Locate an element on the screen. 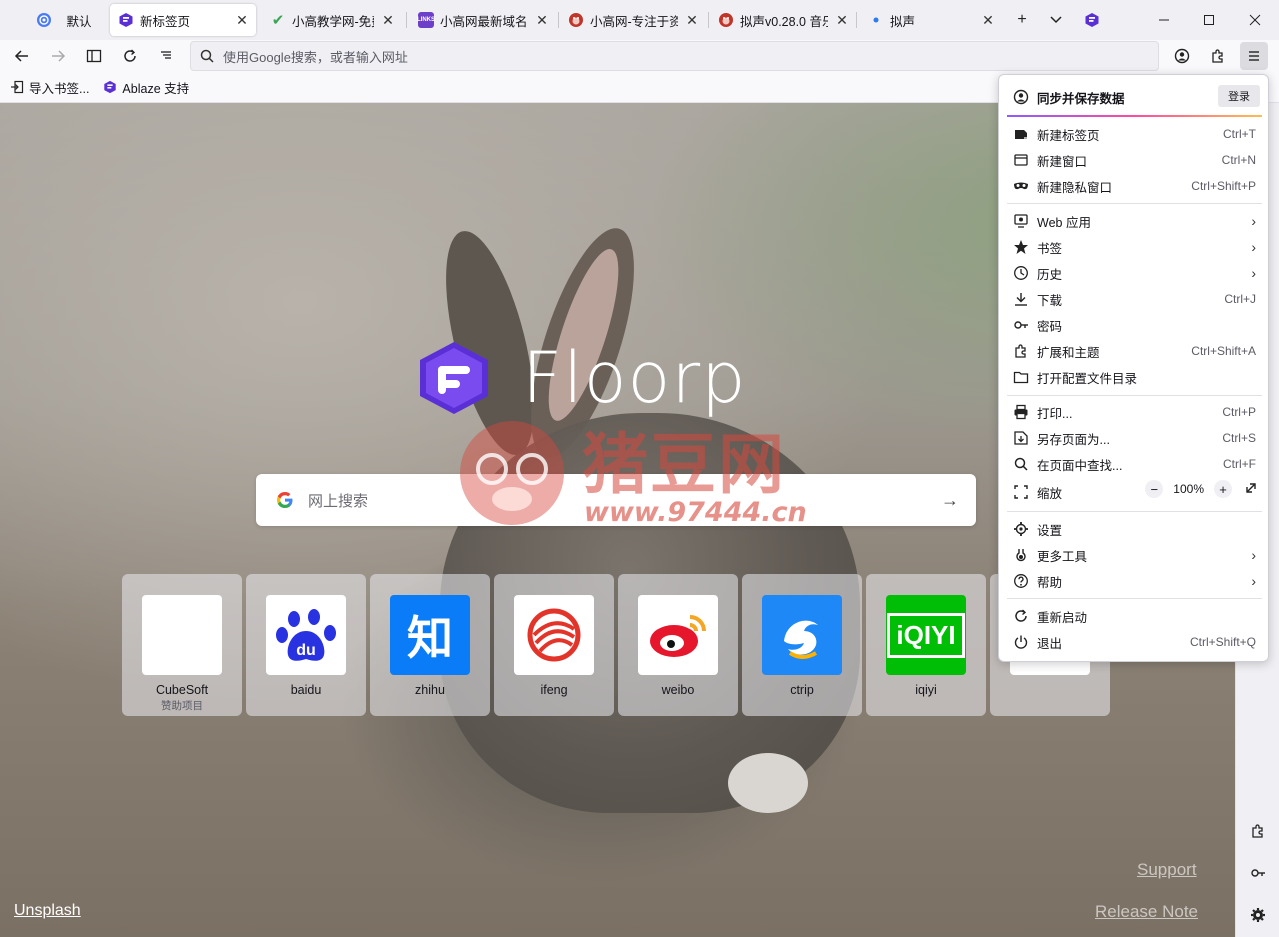 The height and width of the screenshot is (937, 1279). background-photo-rabbit is located at coordinates (768, 783).